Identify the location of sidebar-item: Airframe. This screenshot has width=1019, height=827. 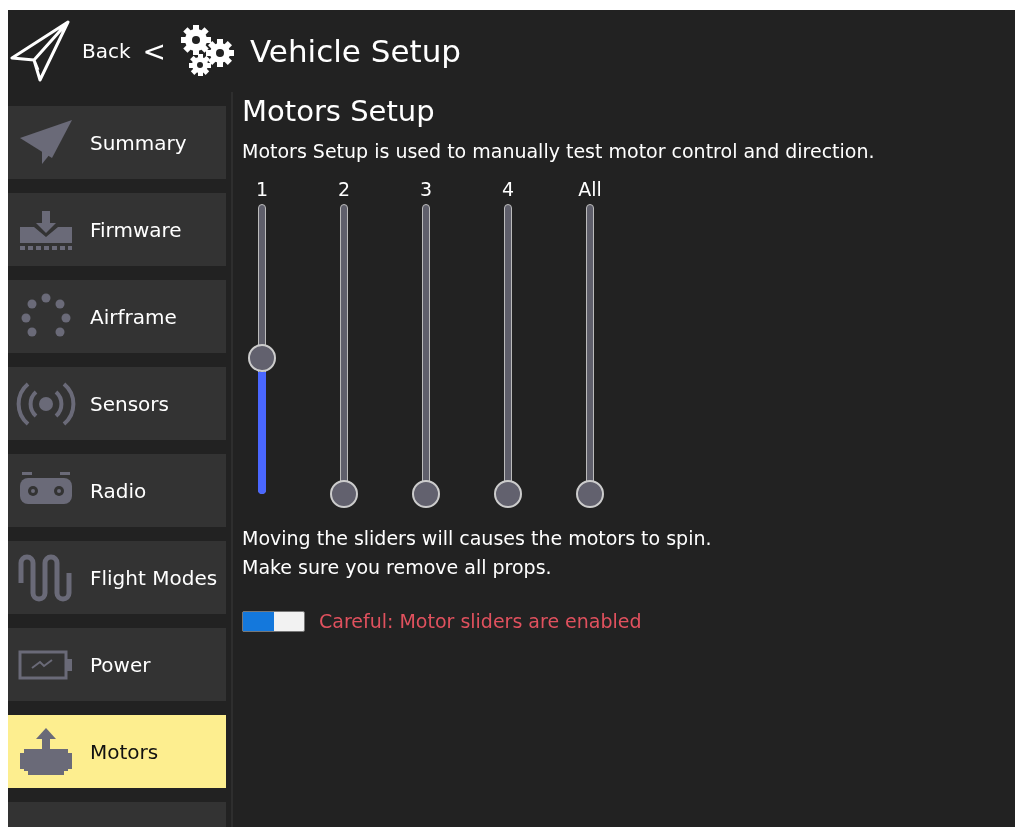
(117, 316).